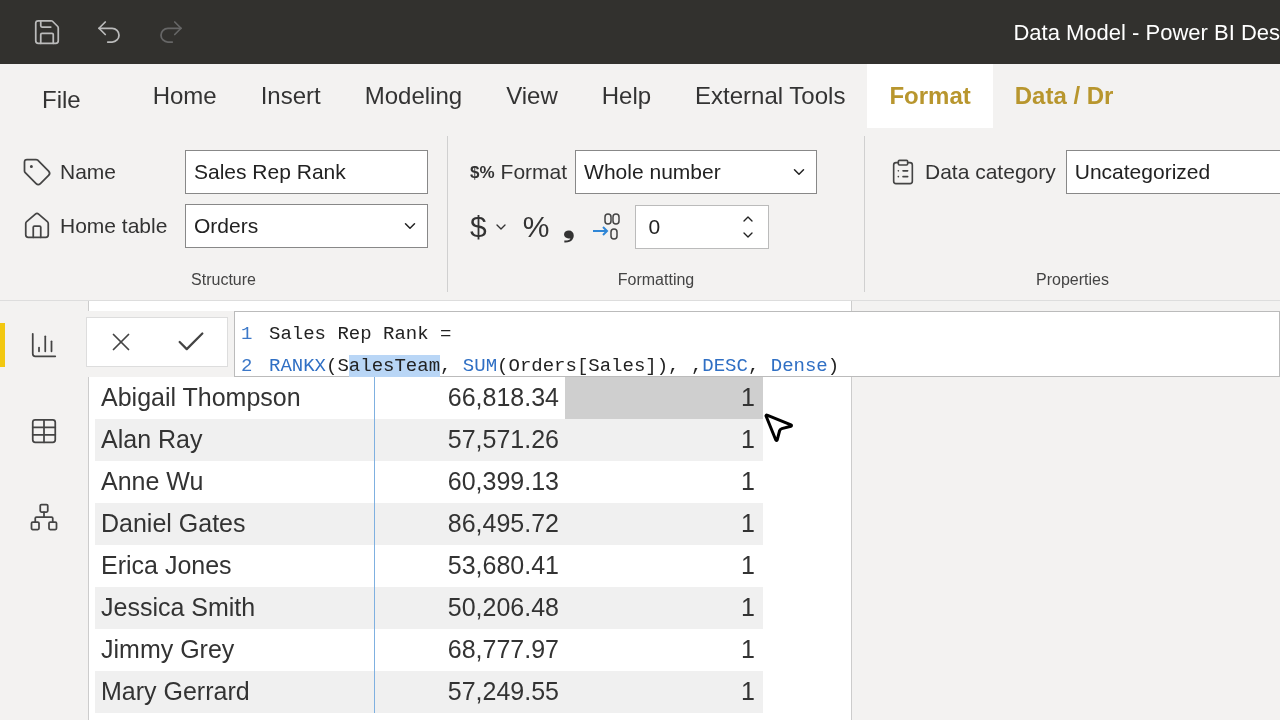  Describe the element at coordinates (61, 100) in the screenshot. I see `menu-tab: File` at that location.